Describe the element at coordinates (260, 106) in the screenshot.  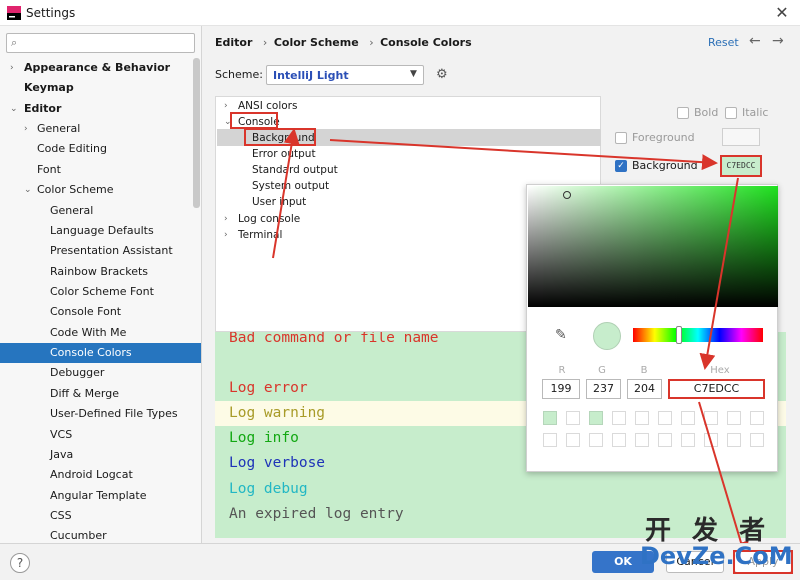
I see `tree-item: › ANSI colors` at that location.